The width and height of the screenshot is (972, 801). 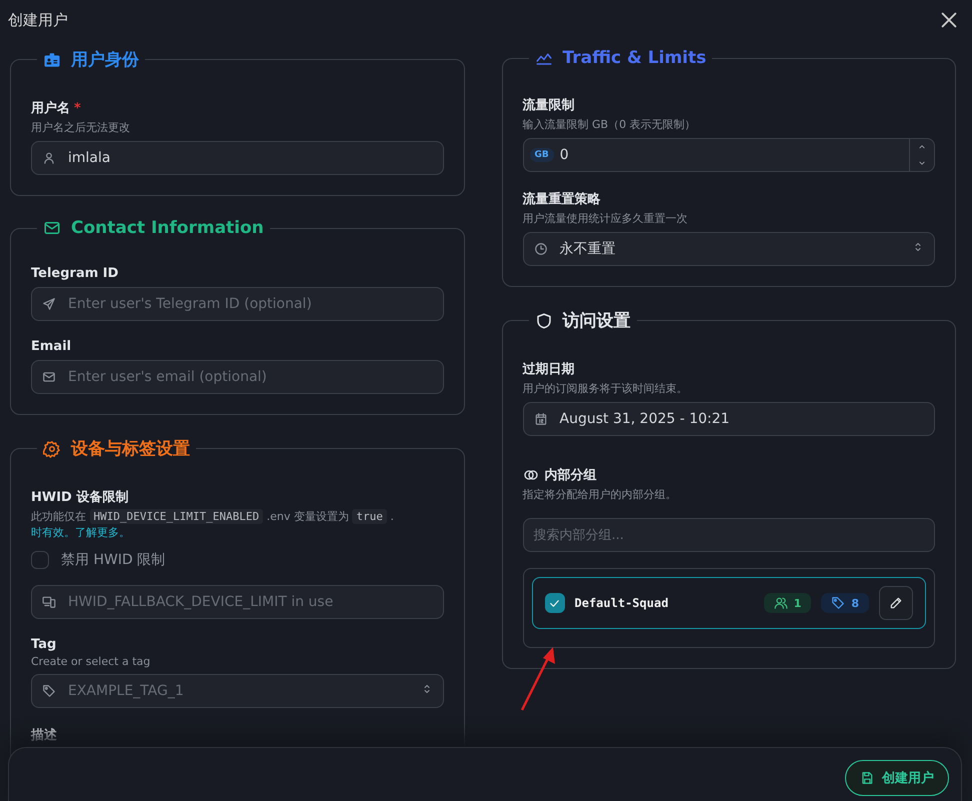 What do you see at coordinates (548, 369) in the screenshot?
I see `field-label: 过期日期` at bounding box center [548, 369].